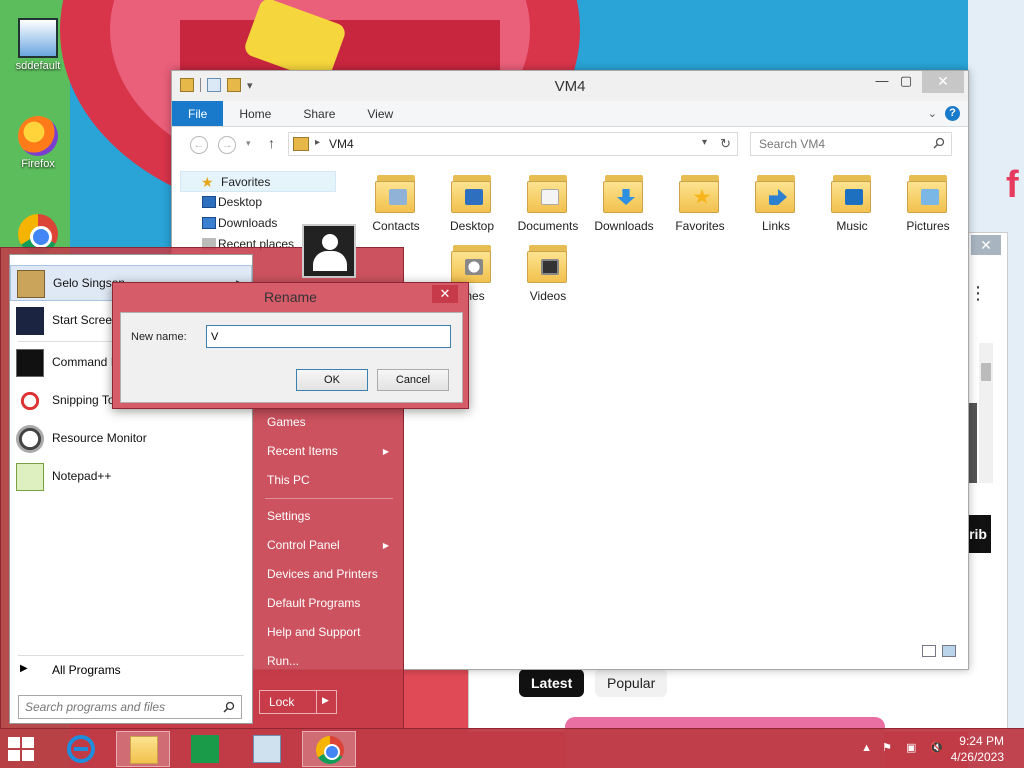  Describe the element at coordinates (332, 380) in the screenshot. I see `ok-button: OK` at that location.